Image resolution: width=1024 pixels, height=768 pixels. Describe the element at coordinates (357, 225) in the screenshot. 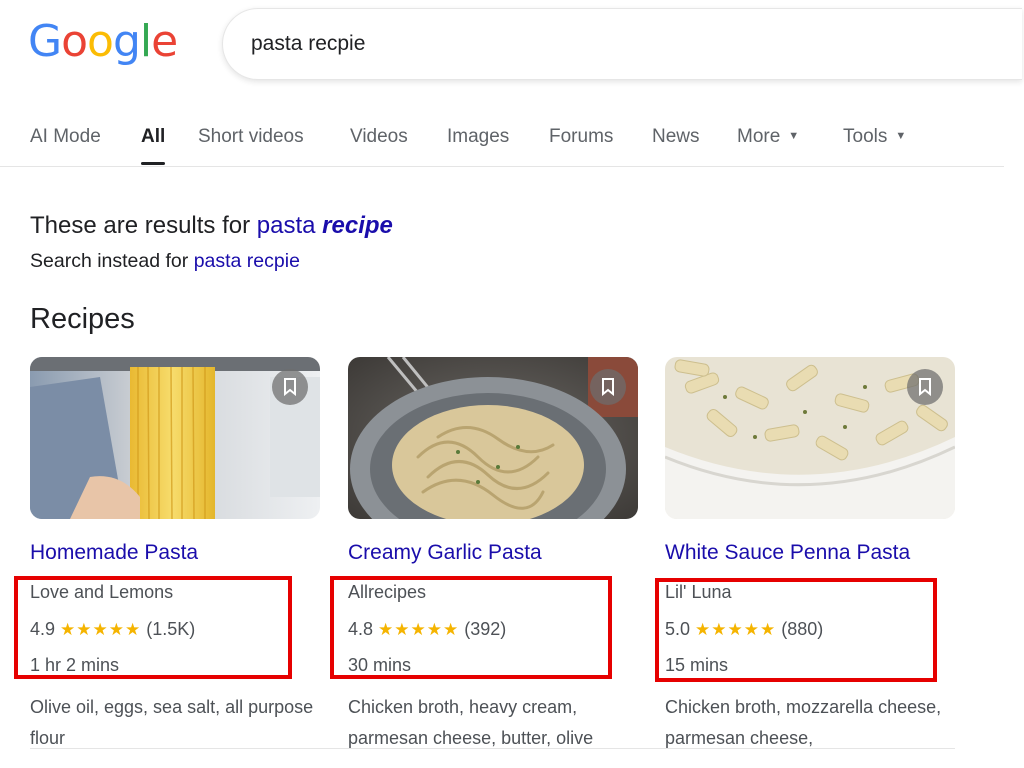

I see `corrected-word-bold: recipe` at that location.